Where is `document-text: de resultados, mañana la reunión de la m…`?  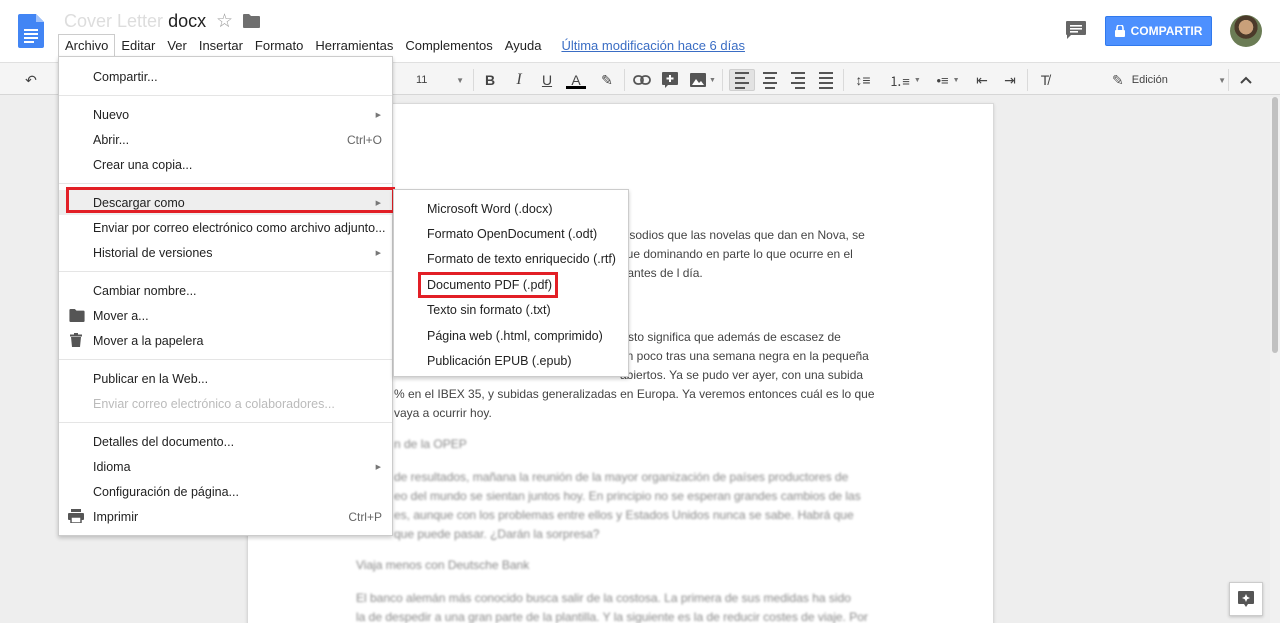 document-text: de resultados, mañana la reunión de la m… is located at coordinates (621, 477).